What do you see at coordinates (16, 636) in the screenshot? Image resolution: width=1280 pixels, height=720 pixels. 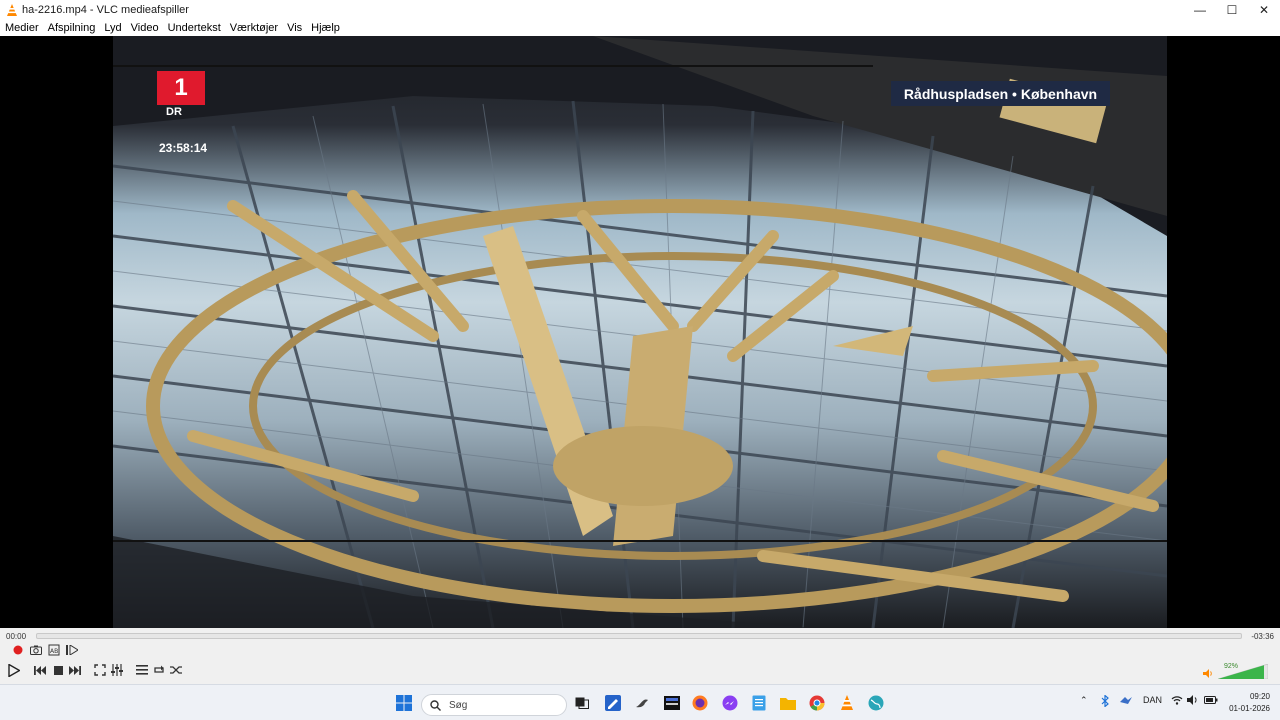 I see `elapsed-time: 00:00` at bounding box center [16, 636].